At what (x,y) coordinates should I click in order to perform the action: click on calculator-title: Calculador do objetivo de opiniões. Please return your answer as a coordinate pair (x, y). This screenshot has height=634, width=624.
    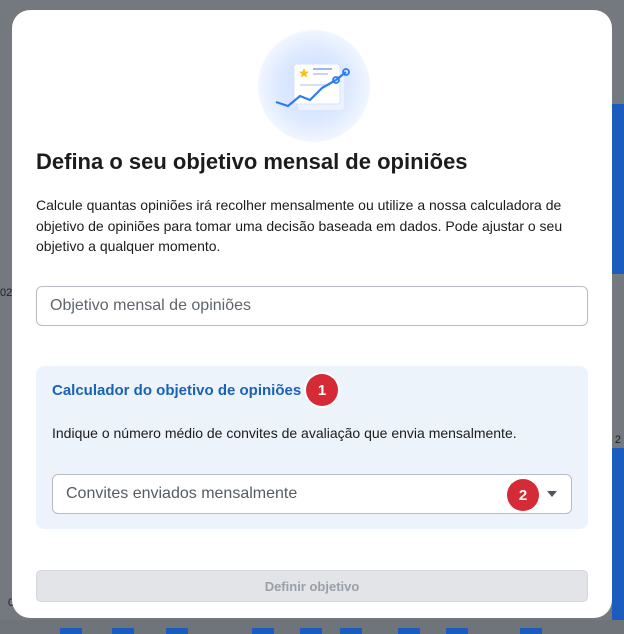
    Looking at the image, I should click on (177, 390).